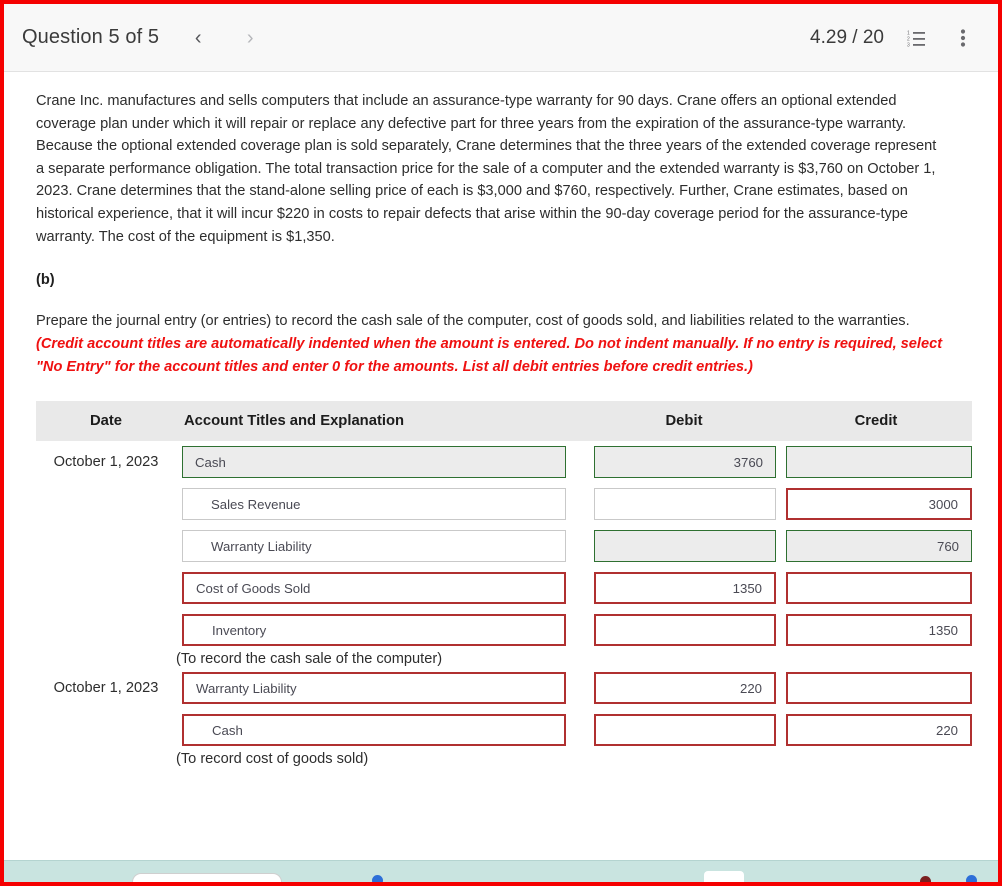 The width and height of the screenshot is (1002, 886). What do you see at coordinates (377, 878) in the screenshot?
I see `strip-dot-blue` at bounding box center [377, 878].